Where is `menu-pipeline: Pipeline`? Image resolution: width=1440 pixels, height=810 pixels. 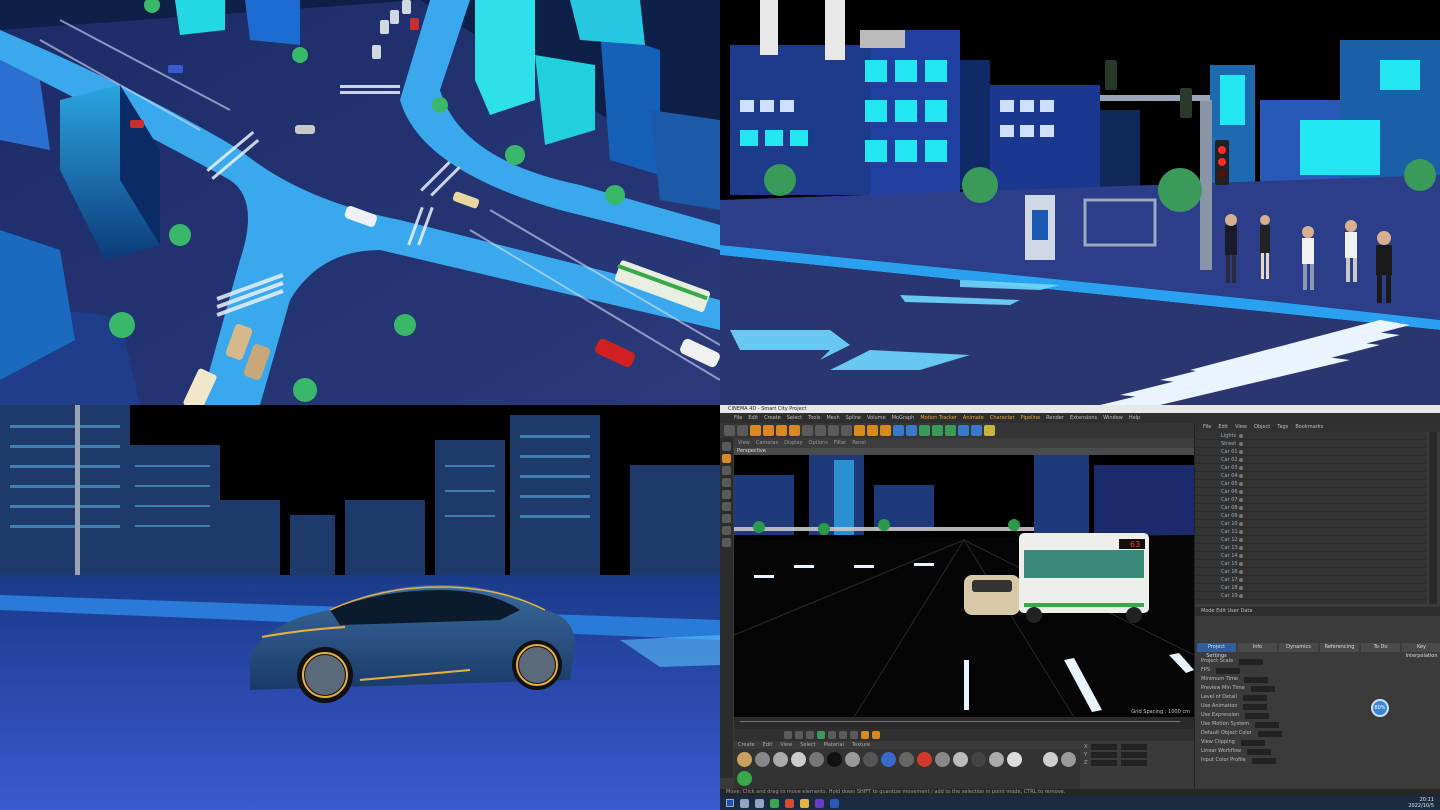 menu-pipeline: Pipeline is located at coordinates (1031, 418).